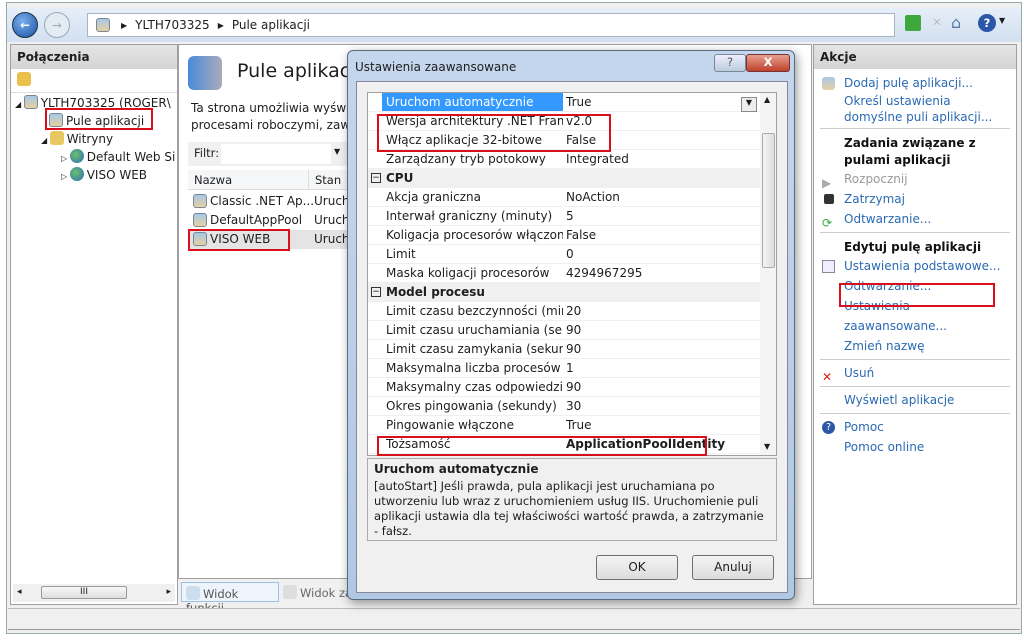 Image resolution: width=1024 pixels, height=640 pixels. I want to click on filter-bar: Filtr: ▼, so click(268, 154).